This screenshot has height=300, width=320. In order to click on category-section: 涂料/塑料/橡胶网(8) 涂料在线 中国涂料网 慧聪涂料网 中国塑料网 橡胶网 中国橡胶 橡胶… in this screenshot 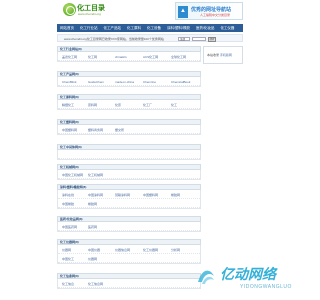, I will do `click(129, 196)`.